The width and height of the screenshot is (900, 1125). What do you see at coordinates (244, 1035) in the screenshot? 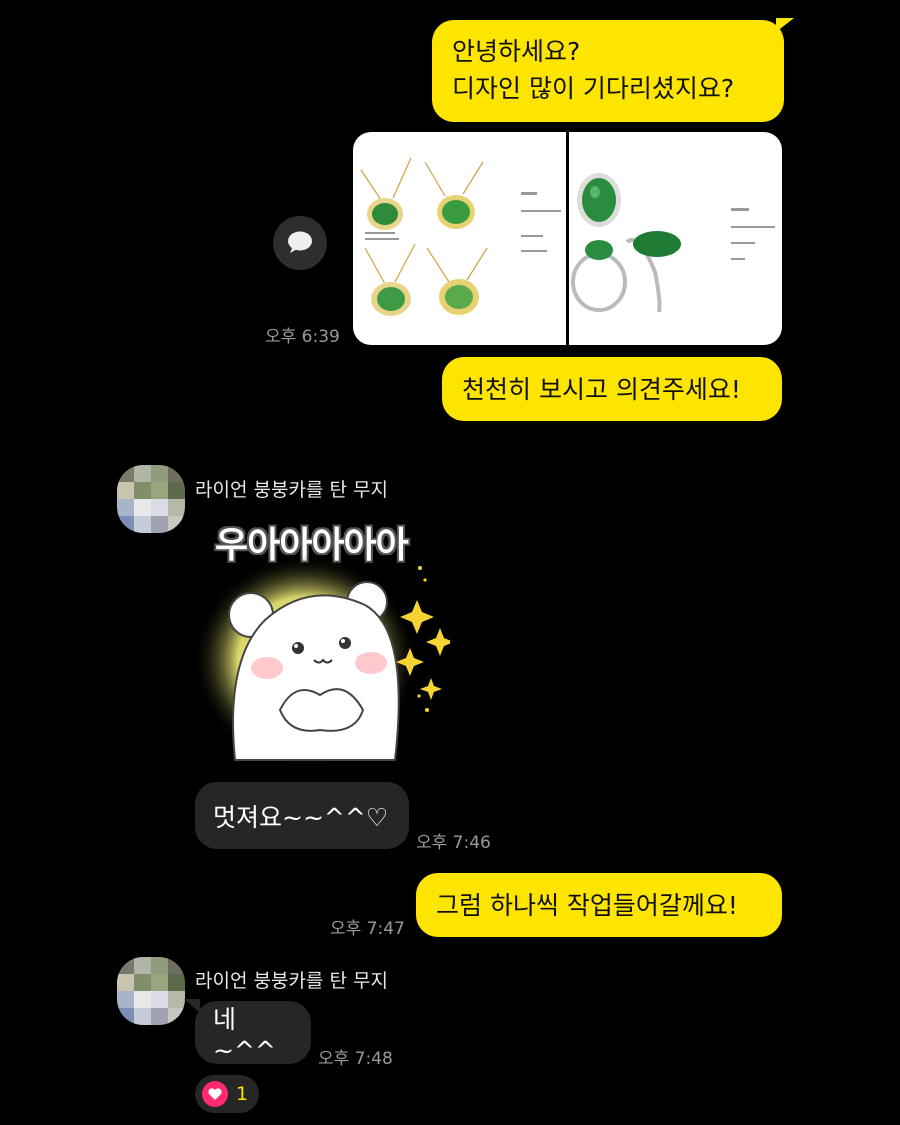
I see `message-text: 네~^^` at bounding box center [244, 1035].